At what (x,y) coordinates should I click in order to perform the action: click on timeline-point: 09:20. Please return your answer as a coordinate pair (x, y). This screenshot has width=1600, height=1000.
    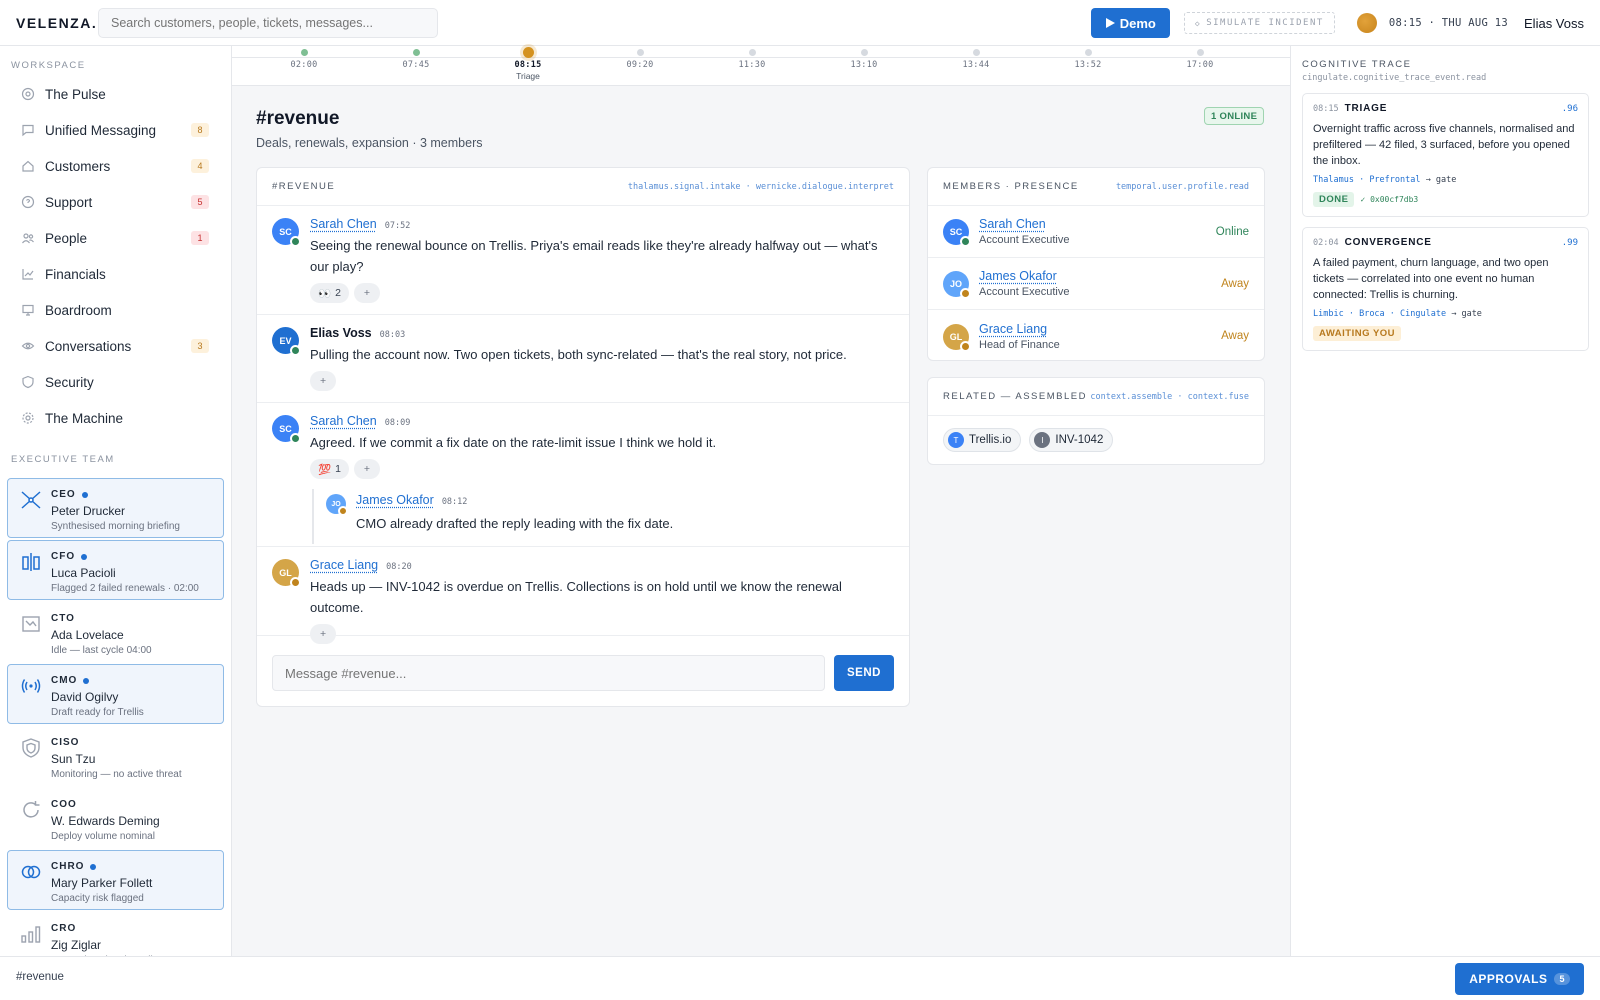
    Looking at the image, I should click on (640, 58).